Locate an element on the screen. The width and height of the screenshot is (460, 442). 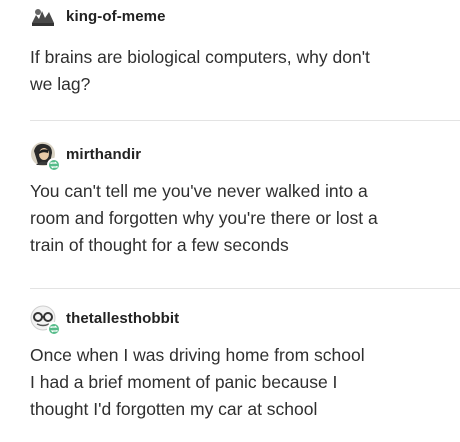
username: king-of-meme is located at coordinates (116, 16).